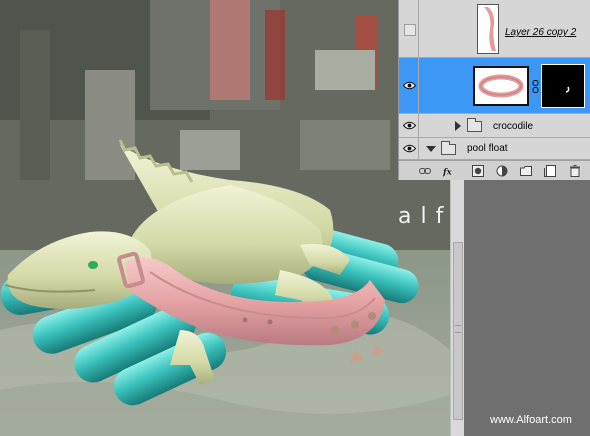  What do you see at coordinates (458, 329) in the screenshot?
I see `scrollbar-grip-icon` at bounding box center [458, 329].